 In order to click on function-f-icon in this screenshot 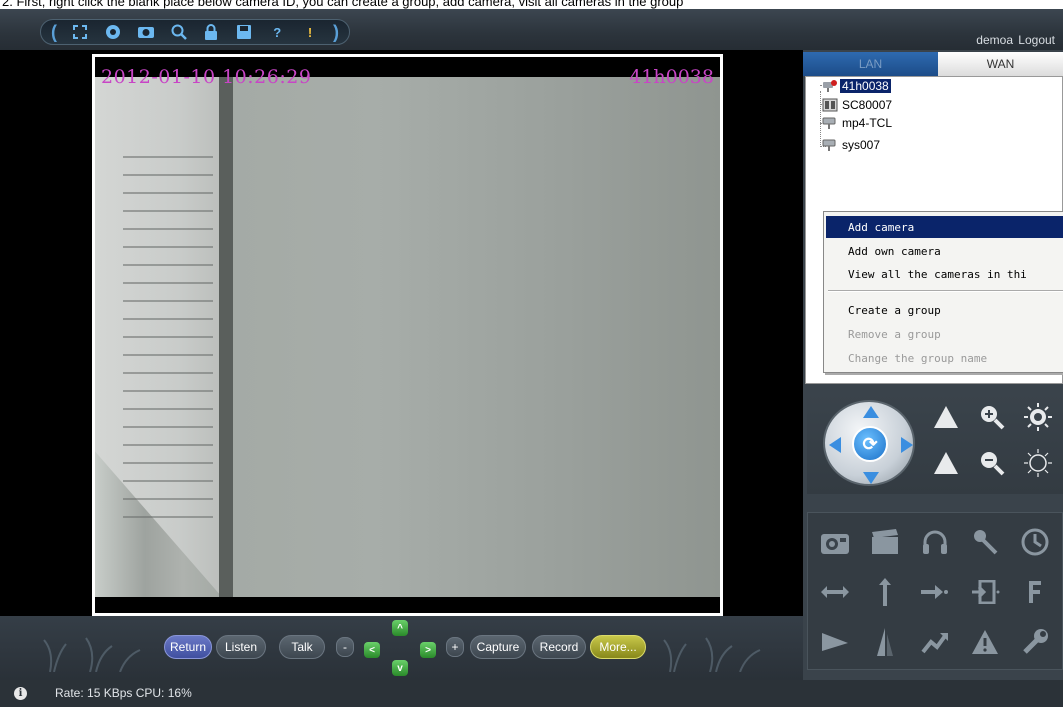, I will do `click(1035, 592)`.